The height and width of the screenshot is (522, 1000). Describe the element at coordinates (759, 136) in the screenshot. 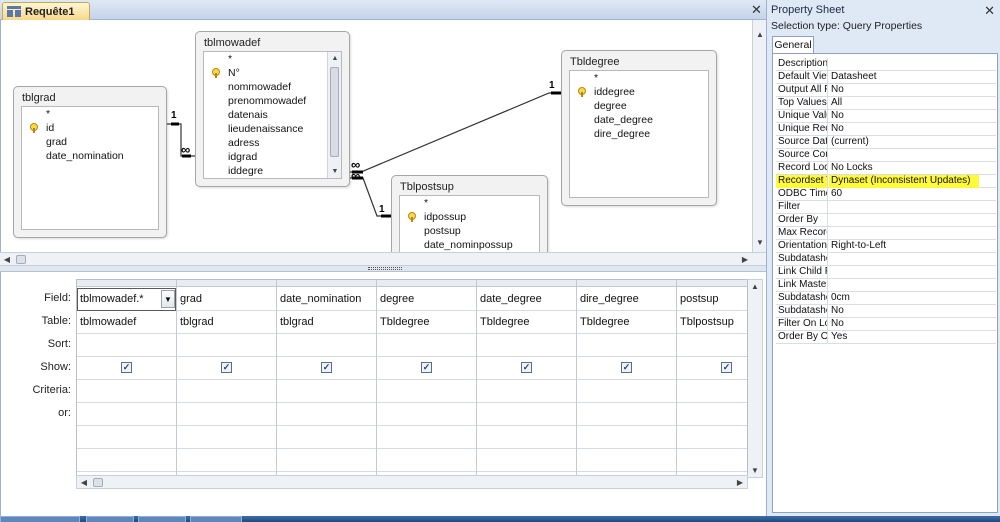

I see `design-vscroll: ▲ ▼` at that location.